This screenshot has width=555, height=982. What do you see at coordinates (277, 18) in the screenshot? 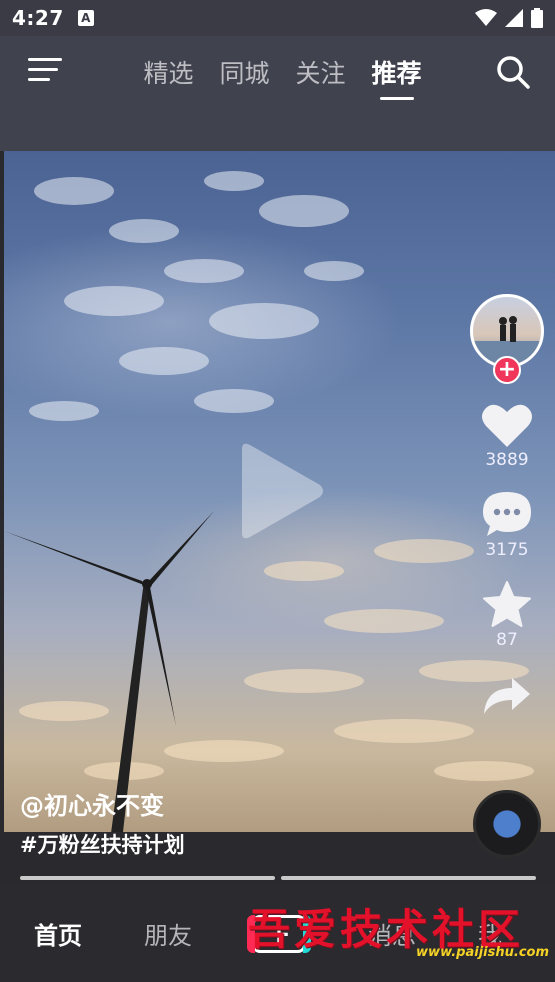
I see `status-bar: 4:27 A` at bounding box center [277, 18].